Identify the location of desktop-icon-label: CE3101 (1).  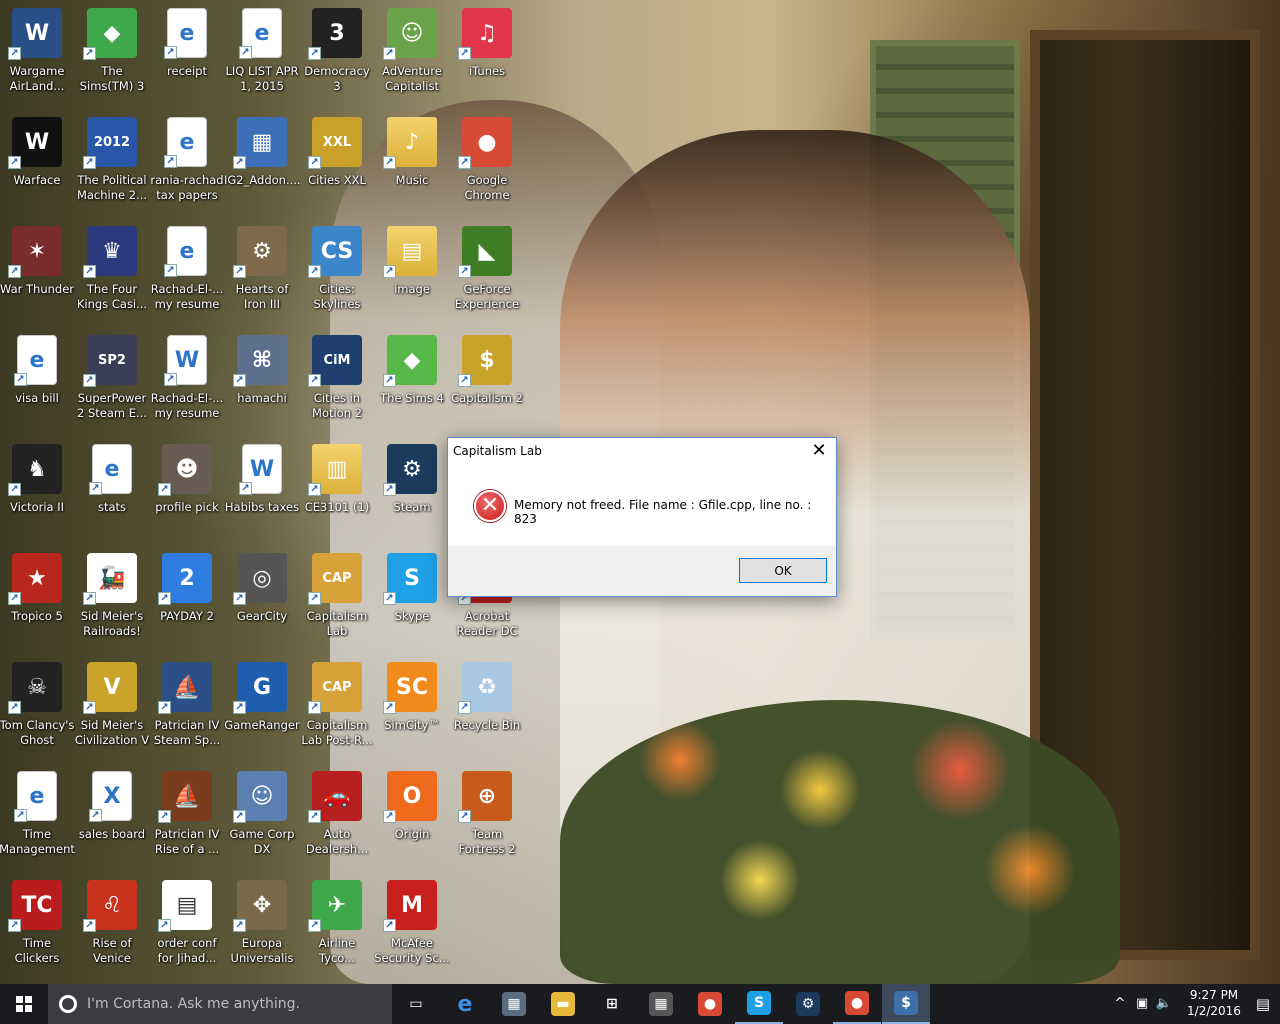
(337, 507).